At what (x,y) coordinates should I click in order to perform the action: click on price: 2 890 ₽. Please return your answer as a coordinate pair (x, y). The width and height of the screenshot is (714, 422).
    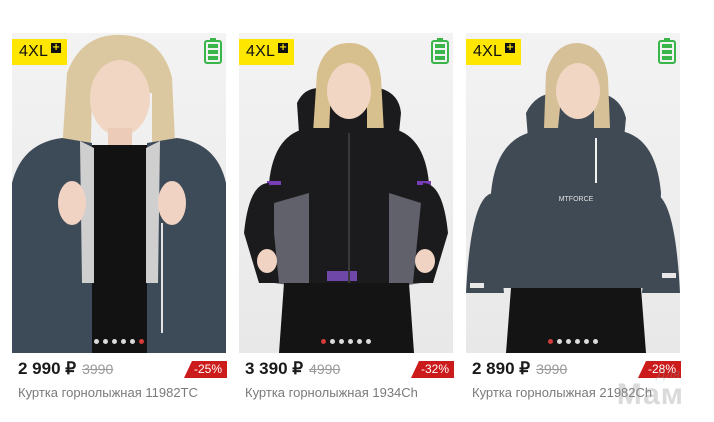
    Looking at the image, I should click on (501, 368).